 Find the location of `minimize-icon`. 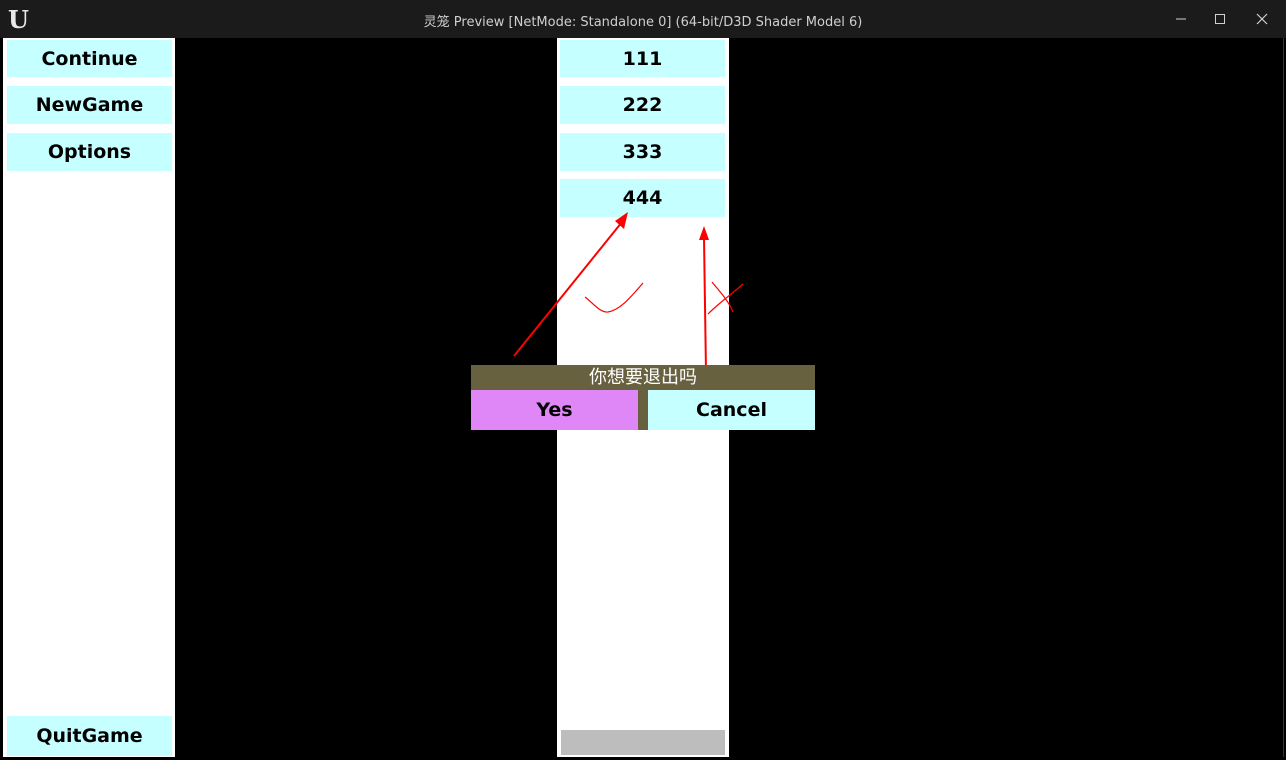

minimize-icon is located at coordinates (1181, 19).